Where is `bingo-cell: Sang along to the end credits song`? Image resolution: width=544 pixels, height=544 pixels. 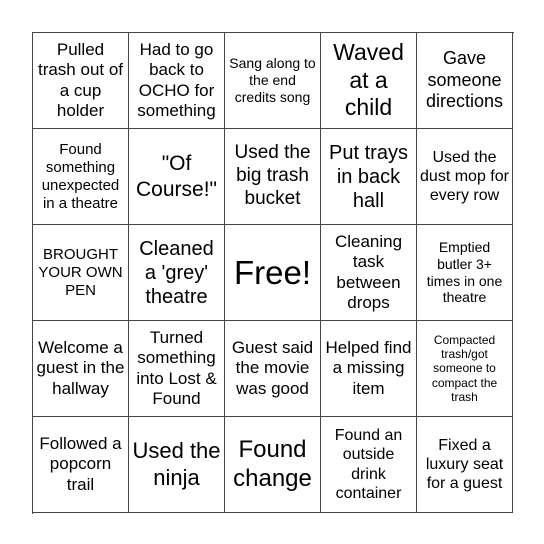 bingo-cell: Sang along to the end credits song is located at coordinates (273, 81).